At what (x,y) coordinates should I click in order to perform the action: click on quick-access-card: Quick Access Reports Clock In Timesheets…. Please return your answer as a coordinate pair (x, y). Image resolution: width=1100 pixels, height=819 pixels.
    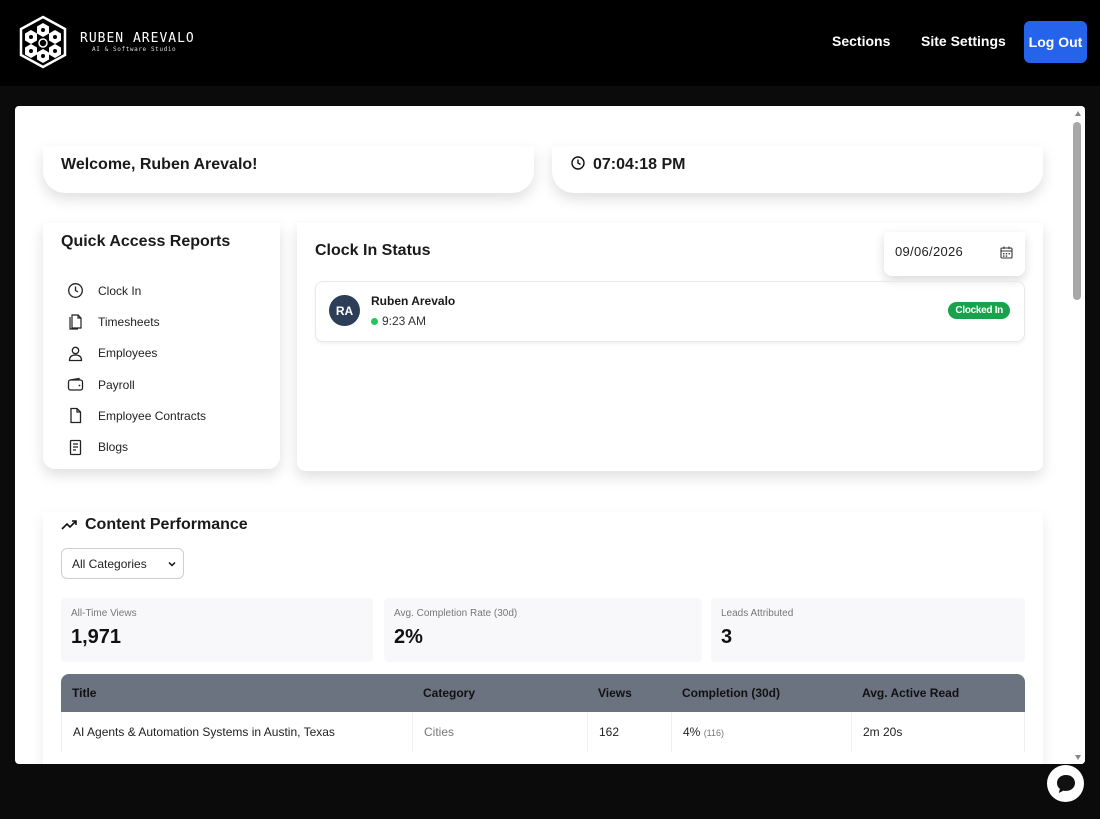
    Looking at the image, I should click on (161, 346).